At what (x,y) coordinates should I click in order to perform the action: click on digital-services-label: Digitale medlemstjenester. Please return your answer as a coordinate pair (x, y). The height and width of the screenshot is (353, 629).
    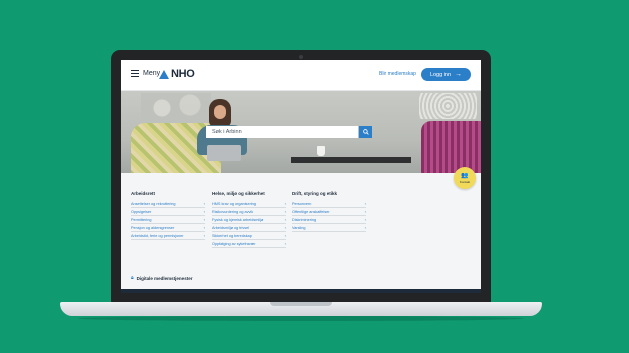
    Looking at the image, I should click on (164, 278).